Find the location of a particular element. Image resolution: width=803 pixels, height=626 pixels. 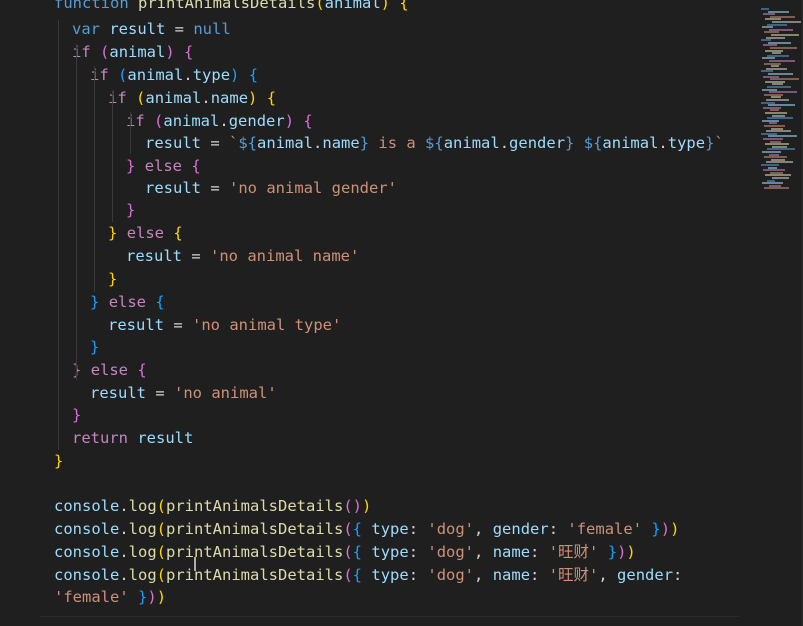

code-line: result = 'no animal type' is located at coordinates (224, 325).